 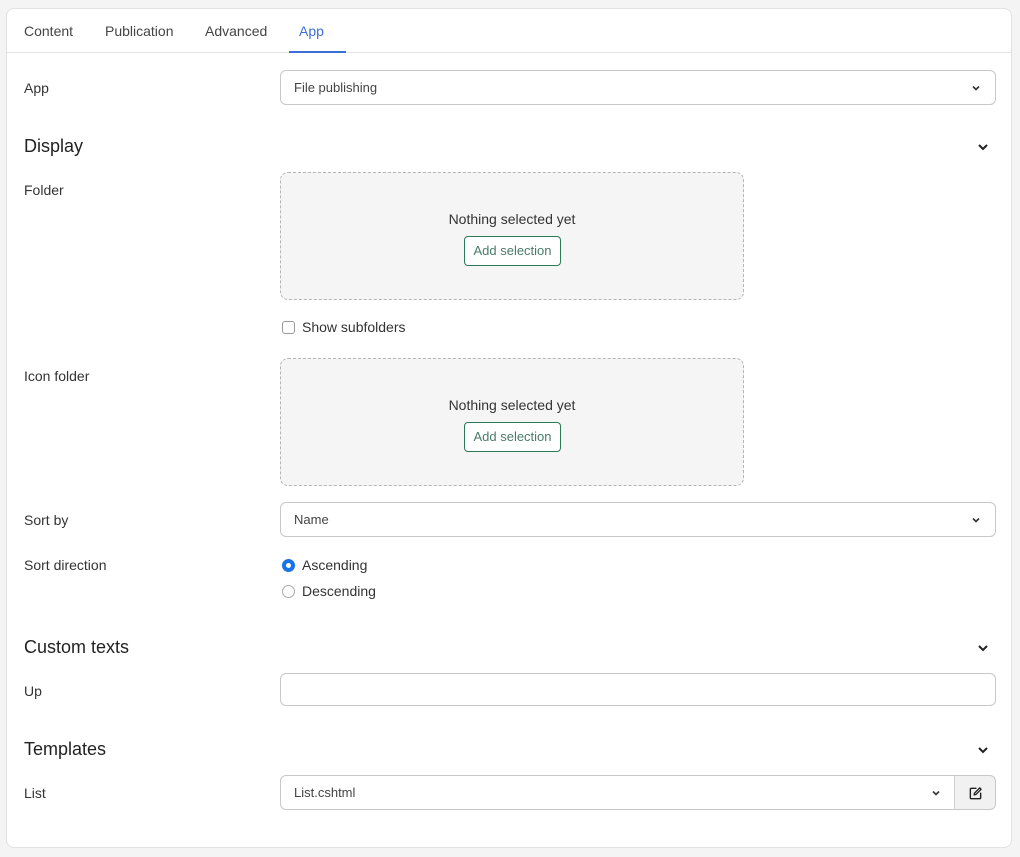 What do you see at coordinates (65, 565) in the screenshot?
I see `sort-direction-label: Sort direction` at bounding box center [65, 565].